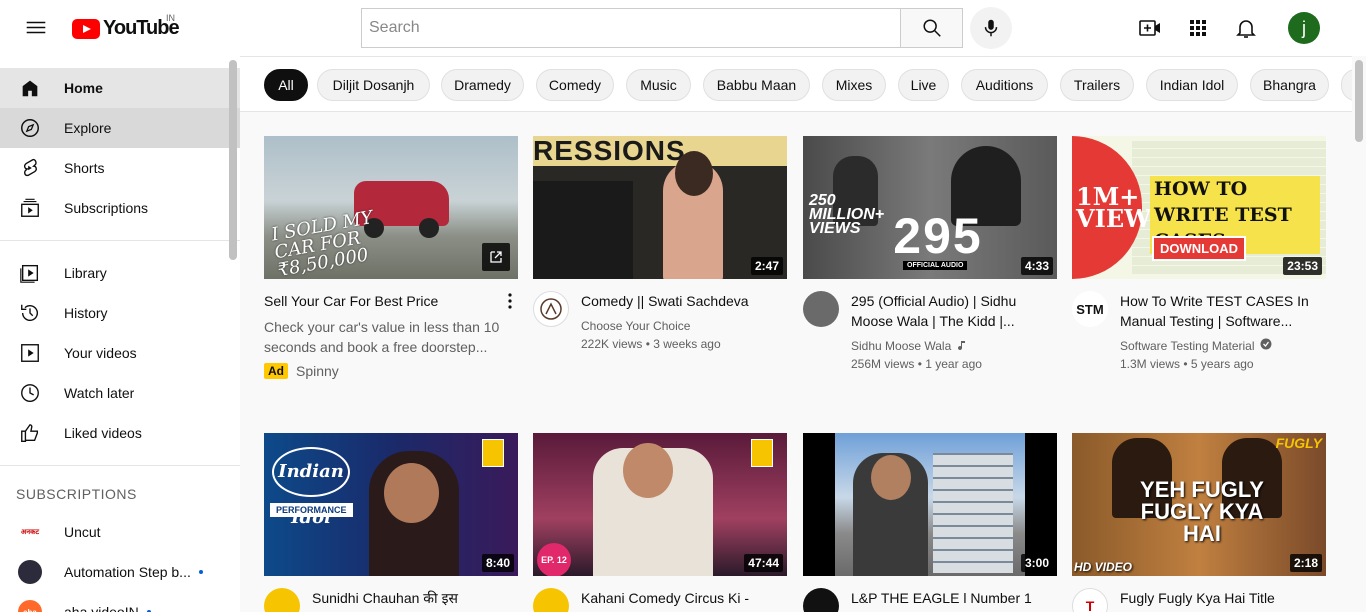  I want to click on video-meta: T Fugly Fugly Kya Hai Title, so click(1199, 600).